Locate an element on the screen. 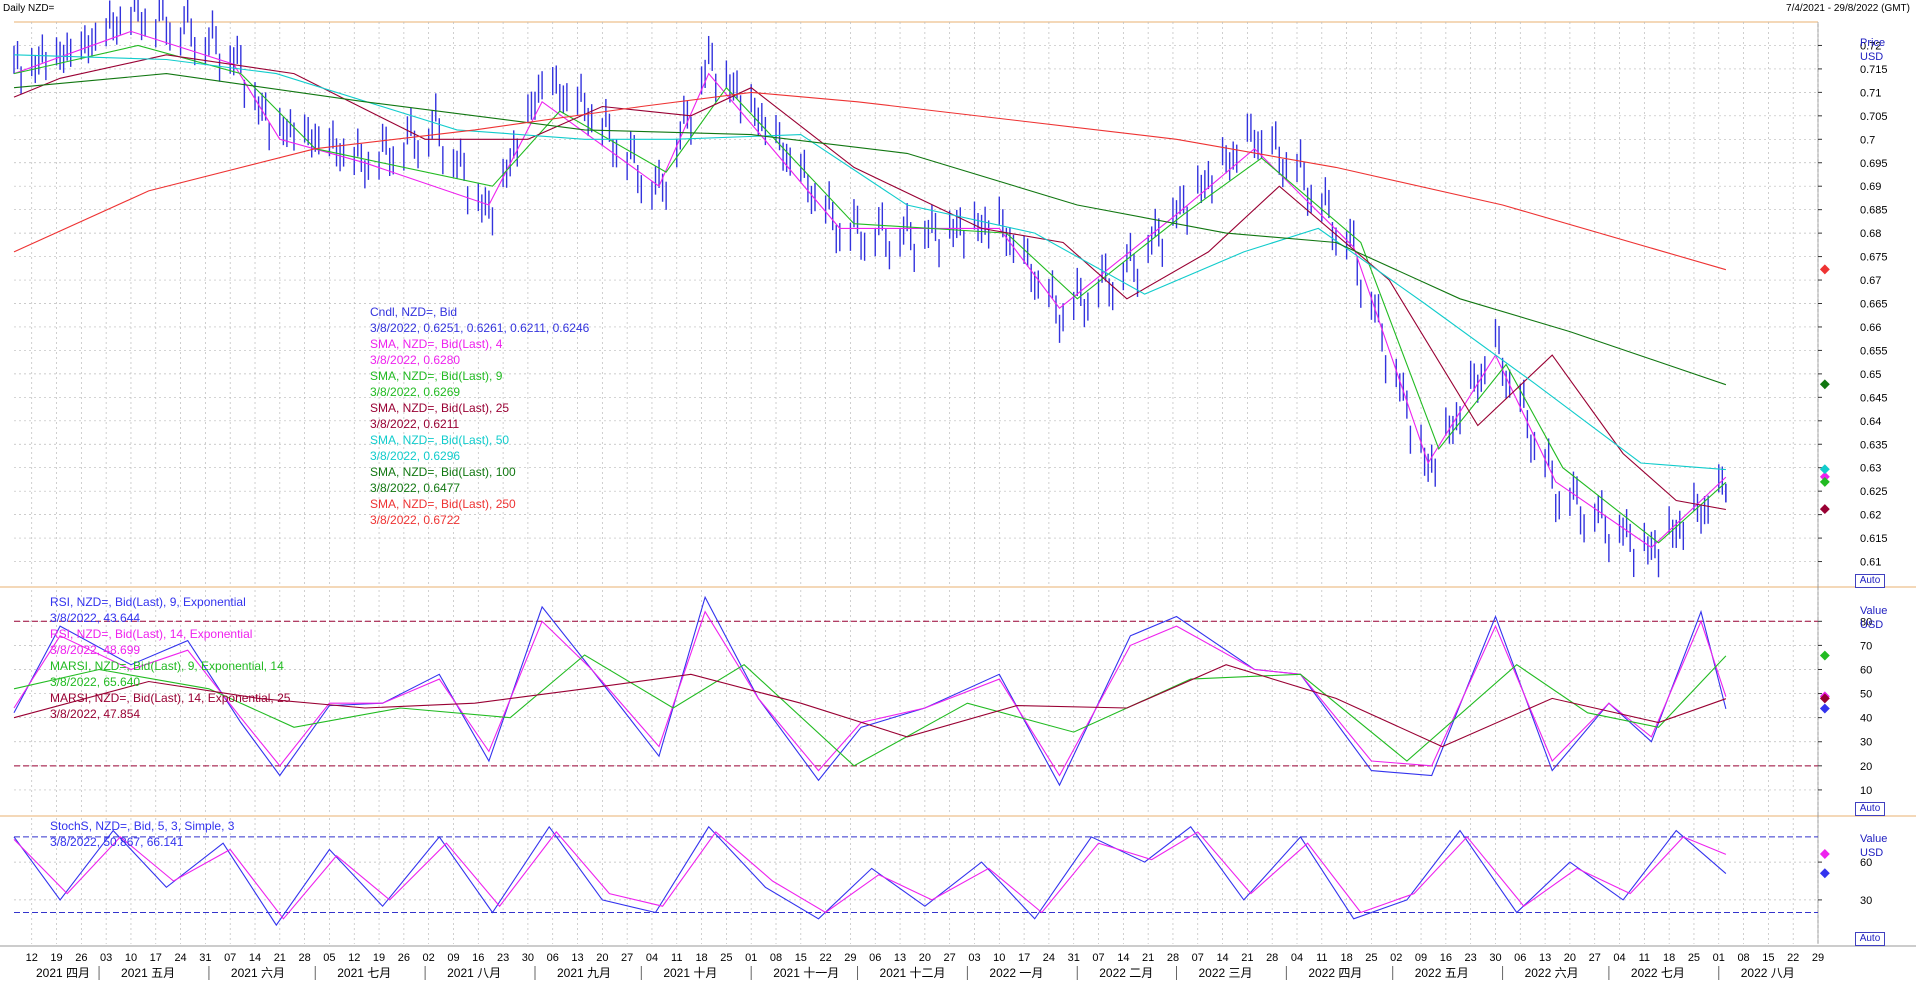  x-tick-label: 22 is located at coordinates (1793, 958).